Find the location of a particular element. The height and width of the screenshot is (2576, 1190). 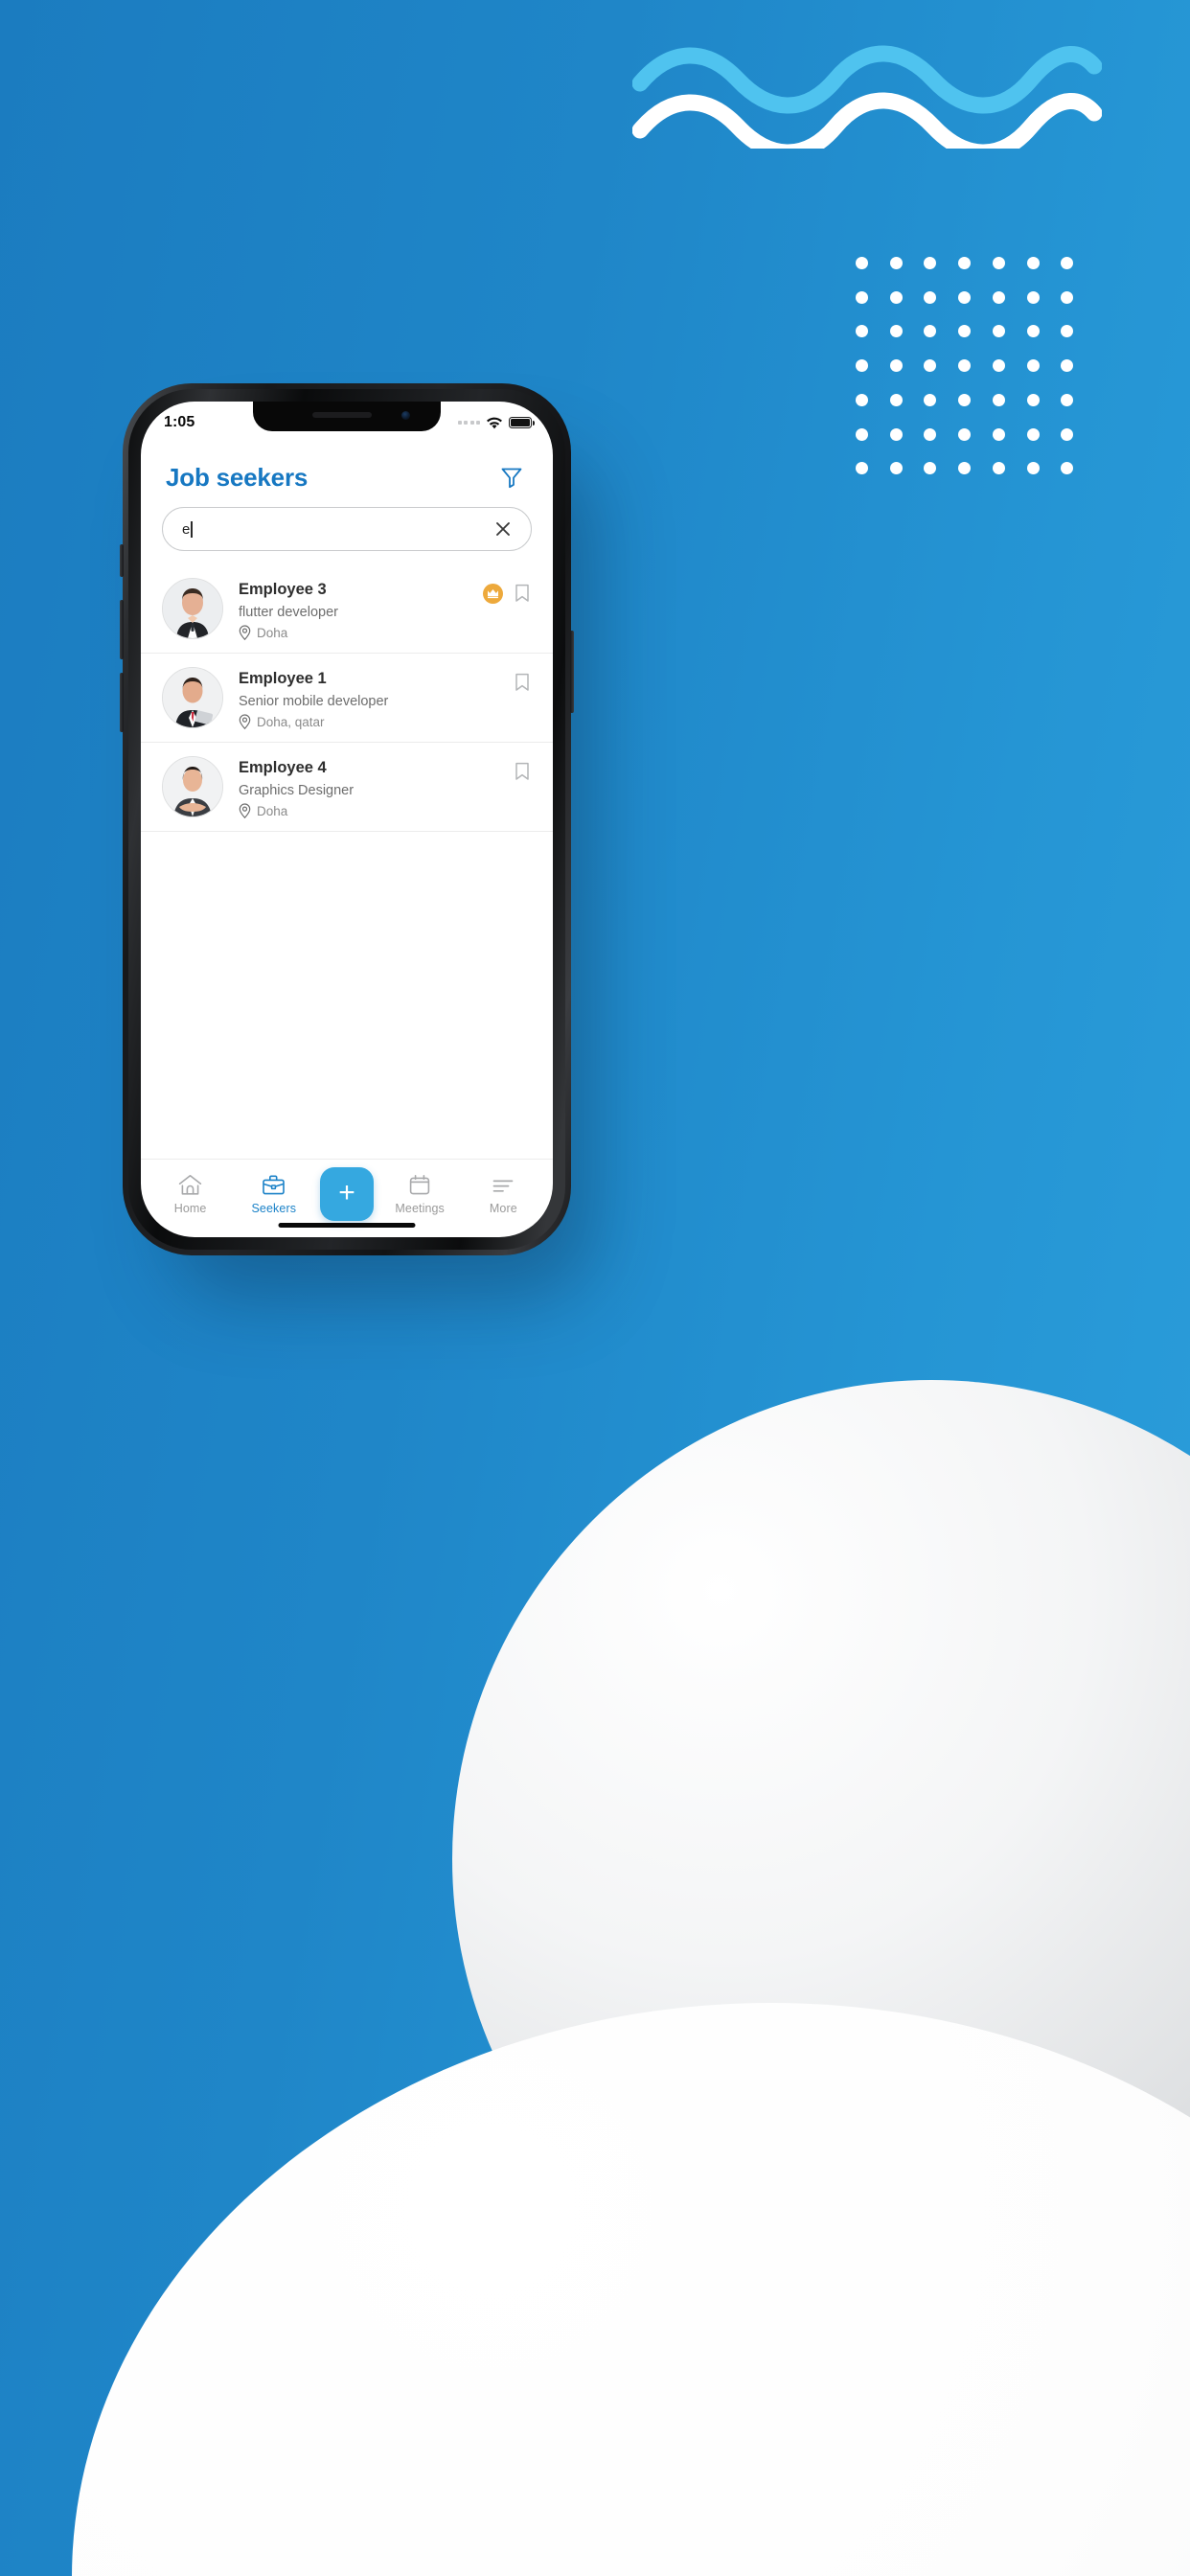

earpiece-speaker is located at coordinates (342, 415).